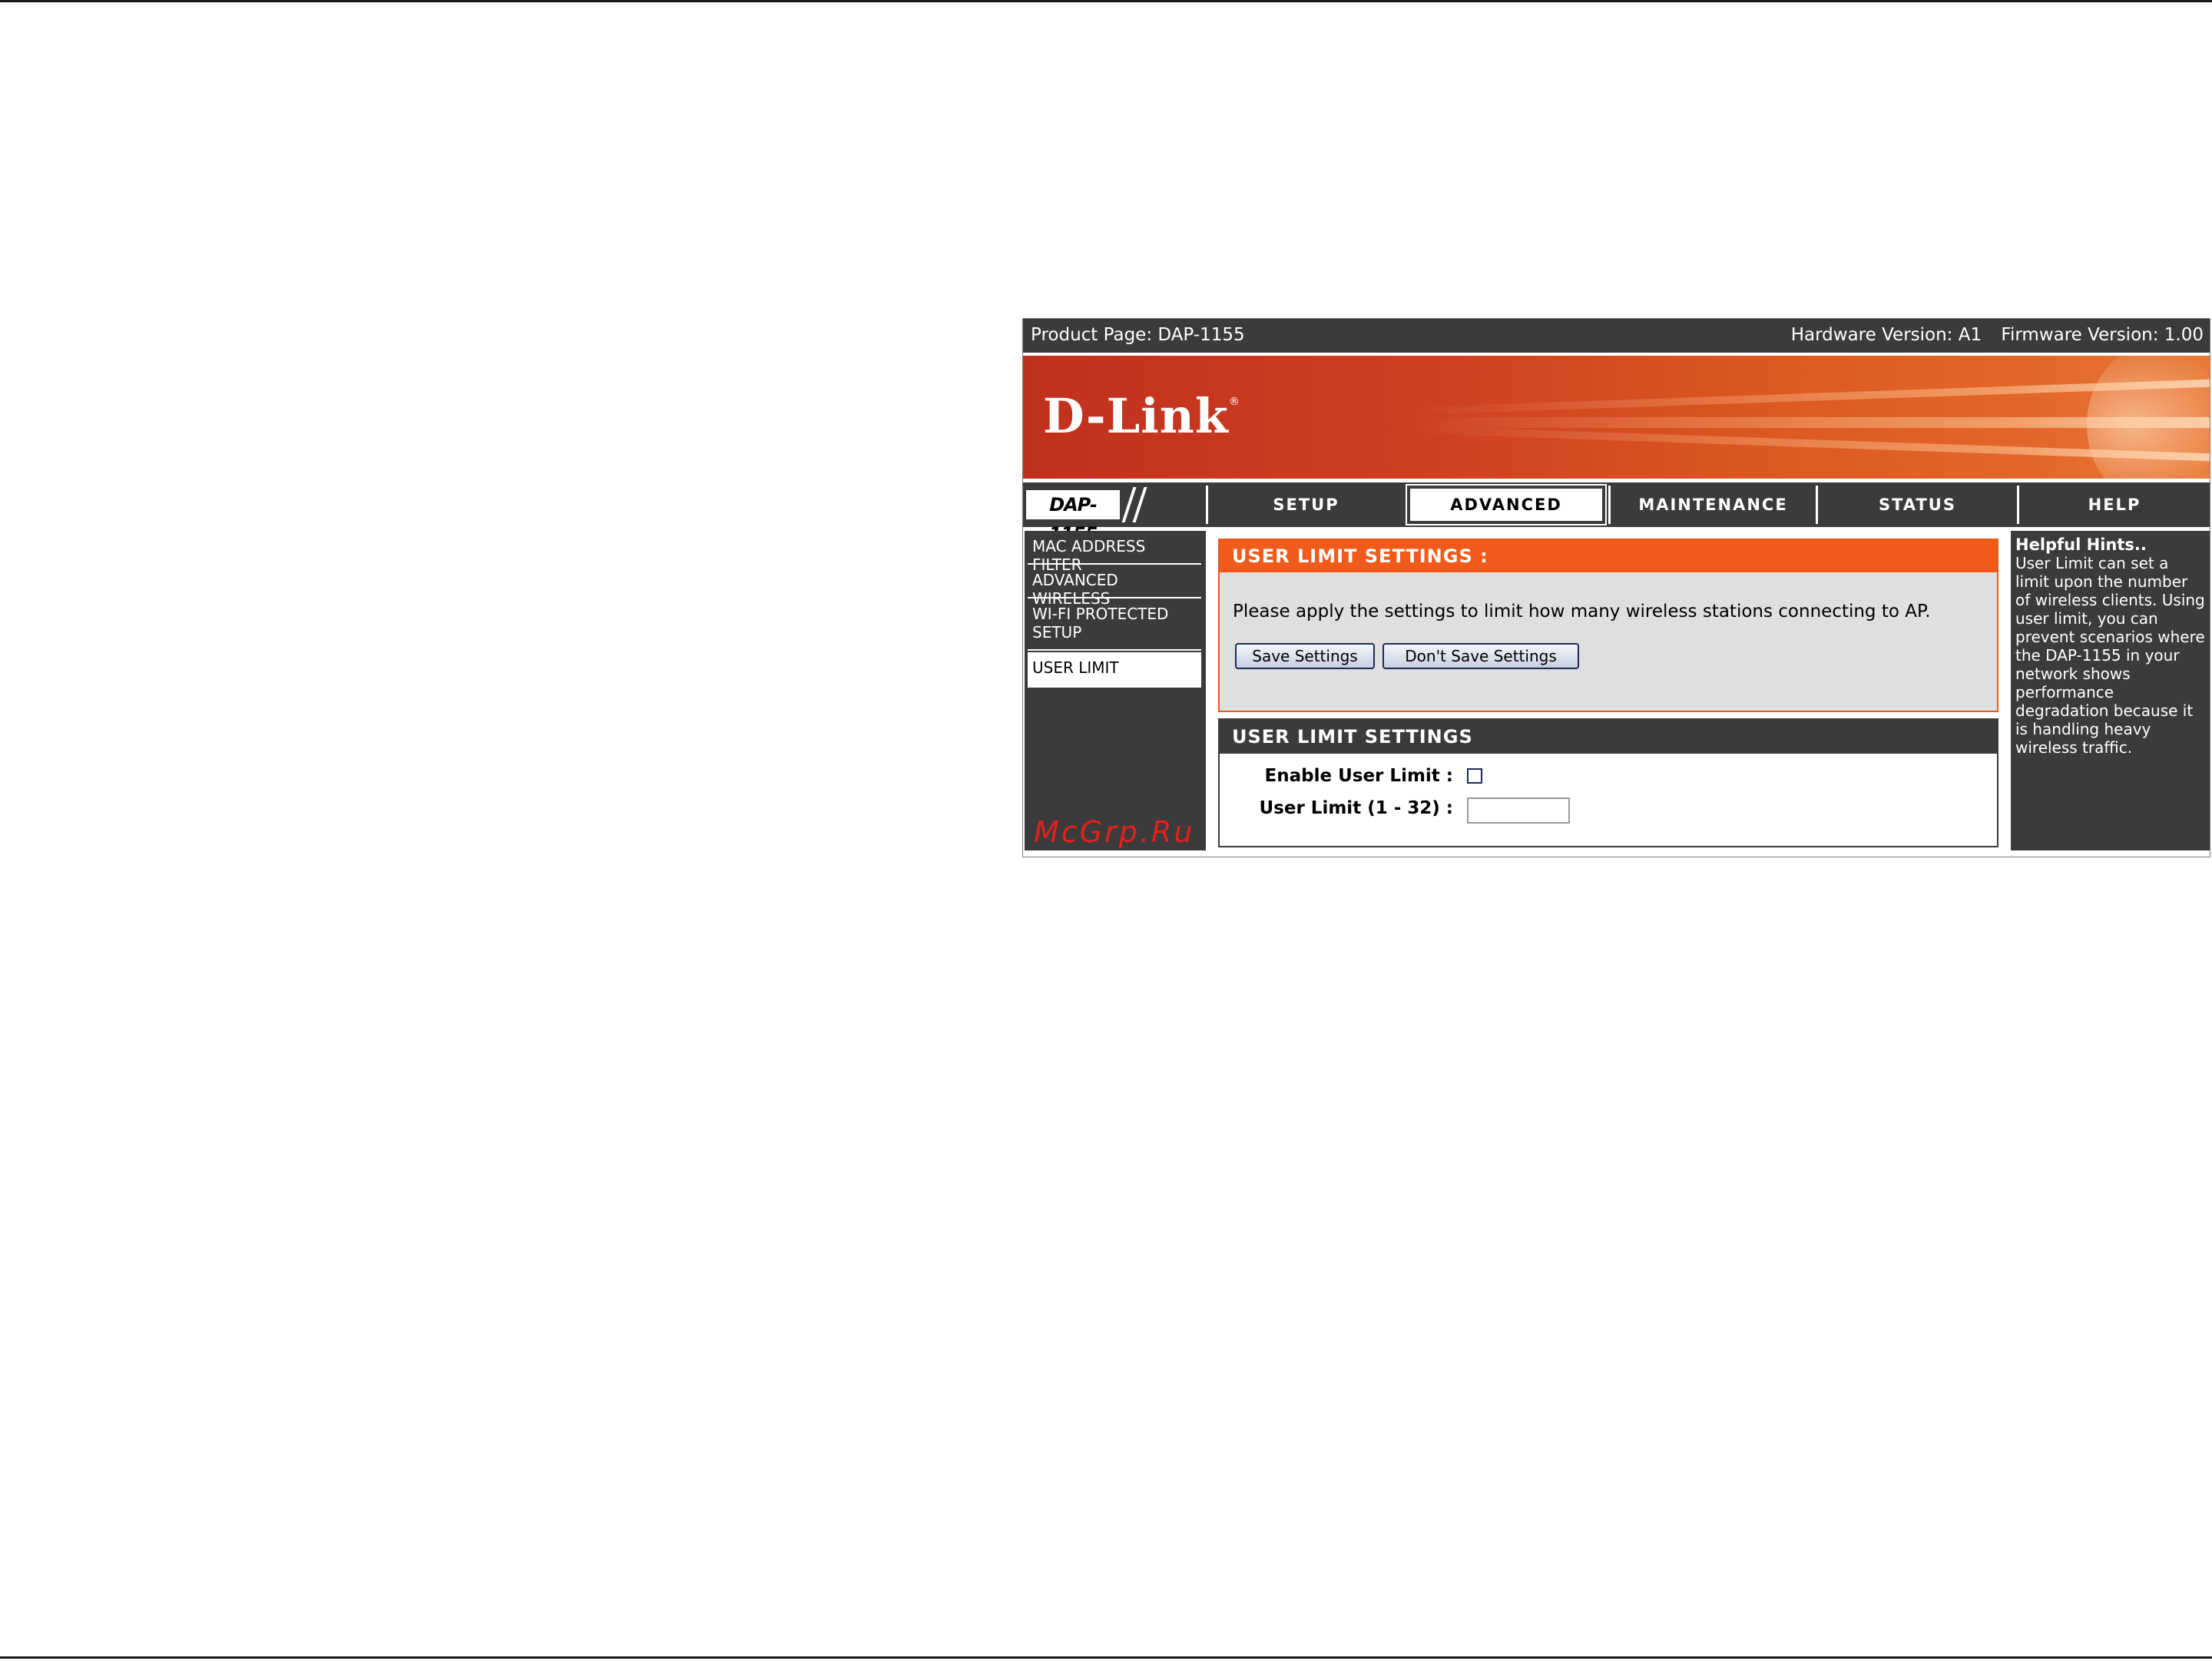 The width and height of the screenshot is (2212, 1661). What do you see at coordinates (1106, 1657) in the screenshot?
I see `page-bottom-rule` at bounding box center [1106, 1657].